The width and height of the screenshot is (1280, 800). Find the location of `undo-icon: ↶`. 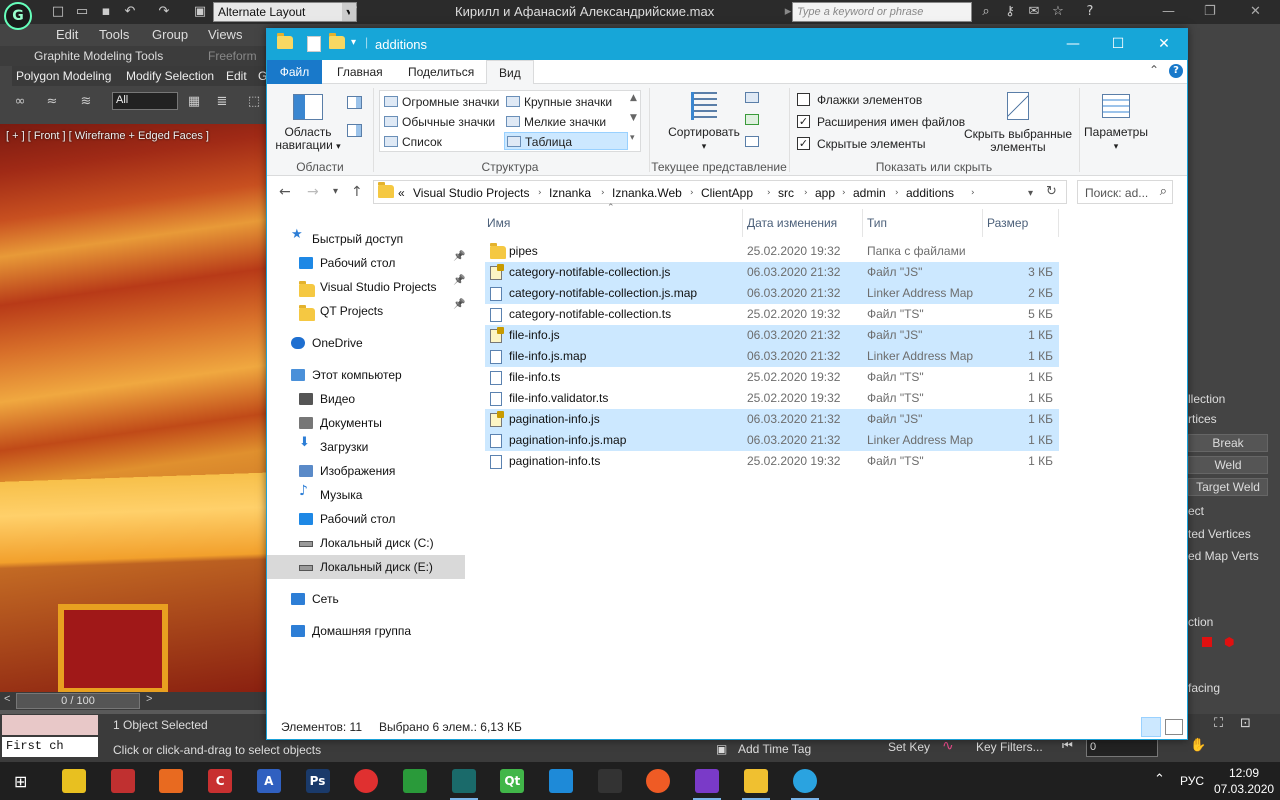

undo-icon: ↶ is located at coordinates (130, 12).